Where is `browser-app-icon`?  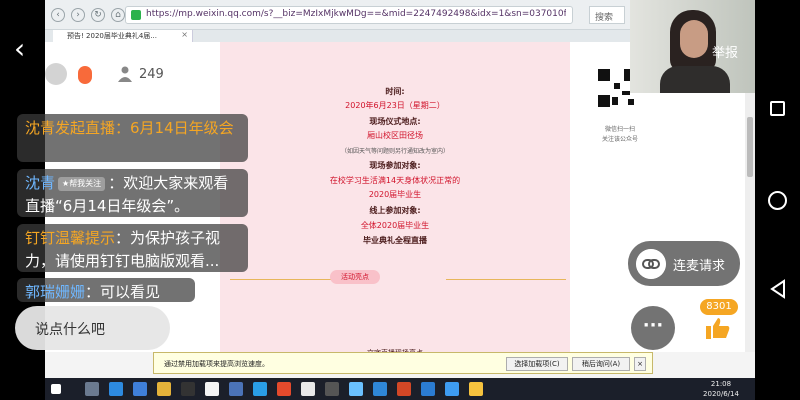 browser-app-icon is located at coordinates (116, 389).